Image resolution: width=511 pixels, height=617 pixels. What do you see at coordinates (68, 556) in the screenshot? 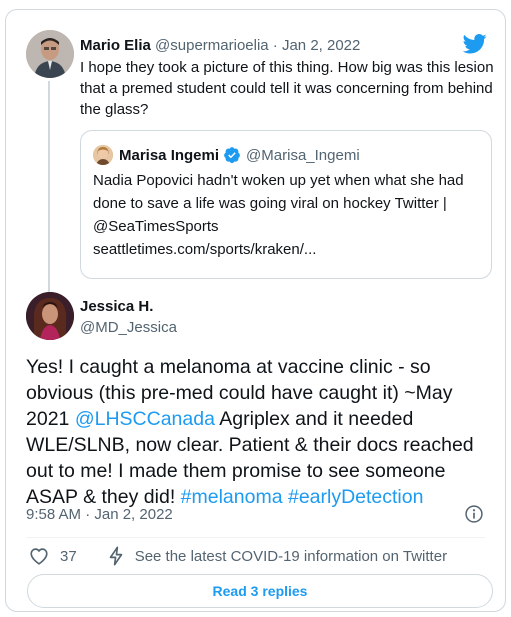
I see `like-count: 37` at bounding box center [68, 556].